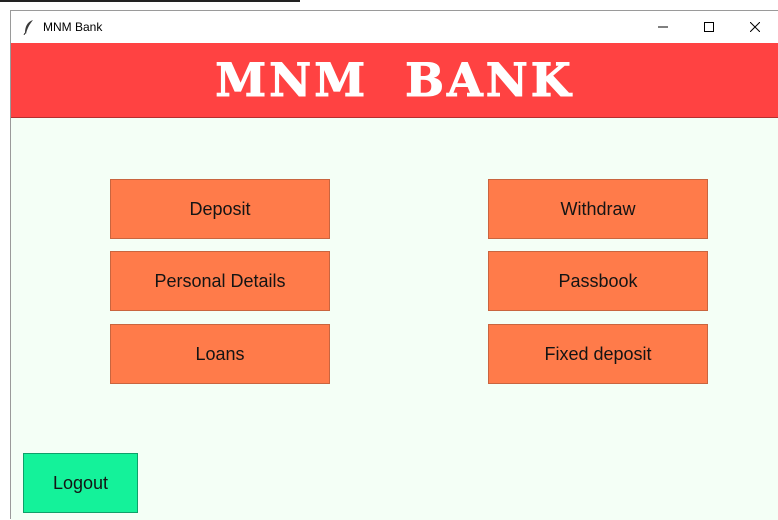  Describe the element at coordinates (220, 281) in the screenshot. I see `personal-details-button: Personal Details` at that location.